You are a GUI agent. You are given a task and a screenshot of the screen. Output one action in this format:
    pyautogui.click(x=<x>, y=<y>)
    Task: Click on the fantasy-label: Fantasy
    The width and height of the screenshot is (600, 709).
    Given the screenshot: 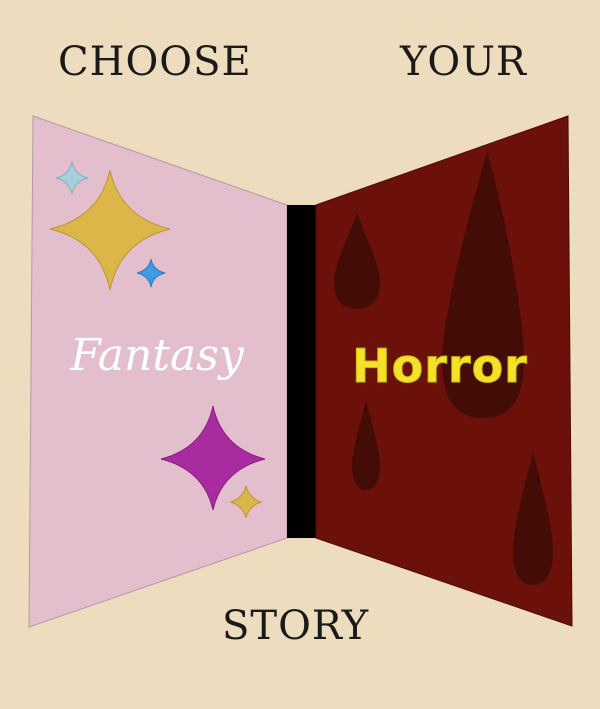 What is the action you would take?
    pyautogui.click(x=157, y=355)
    